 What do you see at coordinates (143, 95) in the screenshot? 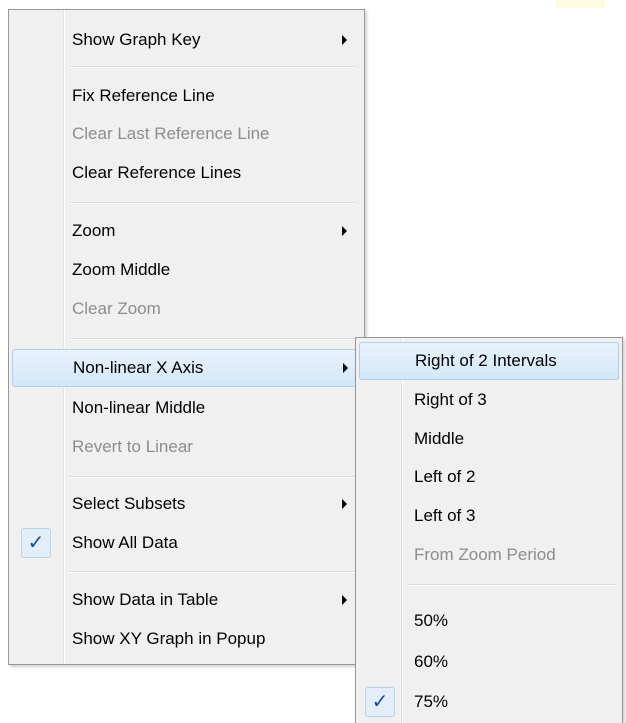
I see `menu-item-label: Fix Reference Line` at bounding box center [143, 95].